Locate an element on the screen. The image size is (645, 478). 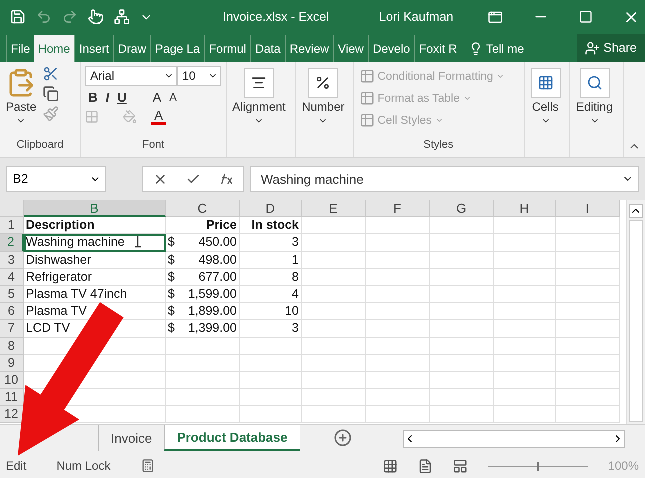
table-cell: Dishwasher is located at coordinates (95, 260).